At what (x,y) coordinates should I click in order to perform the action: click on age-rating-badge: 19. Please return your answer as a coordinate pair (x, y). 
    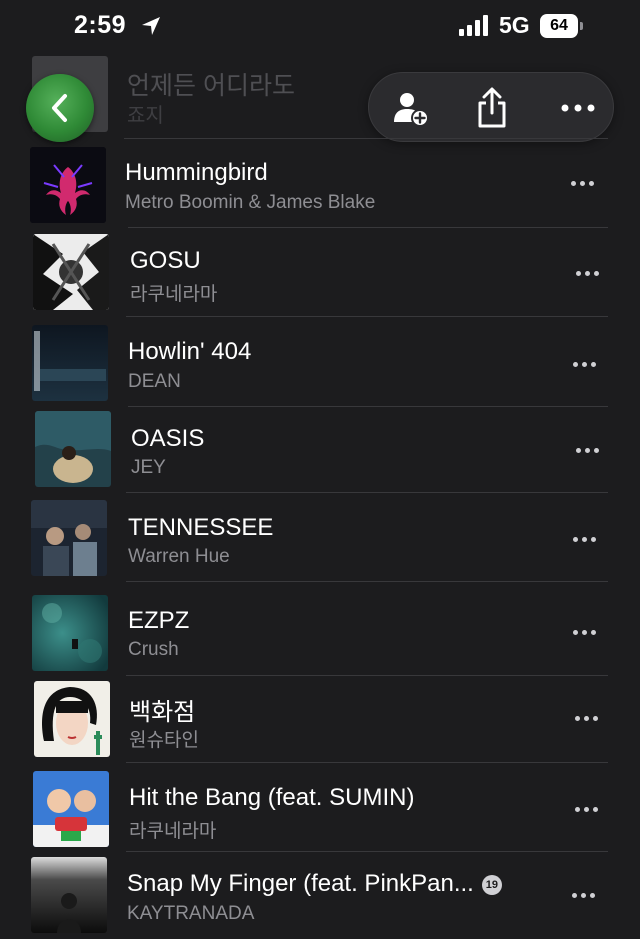
    Looking at the image, I should click on (491, 885).